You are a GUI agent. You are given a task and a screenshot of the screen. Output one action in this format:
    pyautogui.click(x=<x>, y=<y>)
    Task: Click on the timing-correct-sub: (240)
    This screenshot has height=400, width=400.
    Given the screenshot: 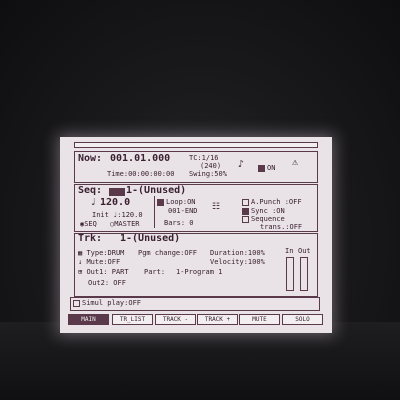 What is the action you would take?
    pyautogui.click(x=211, y=166)
    